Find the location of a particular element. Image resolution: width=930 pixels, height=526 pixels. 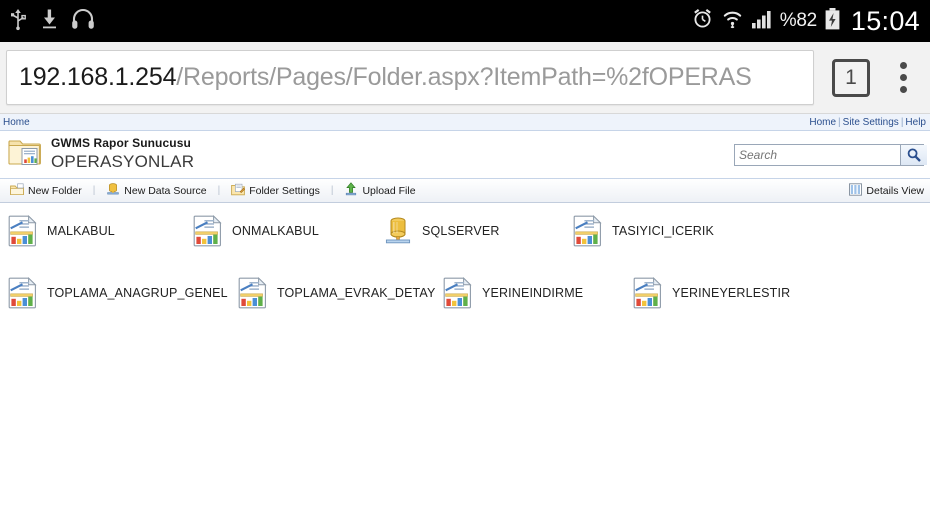

battery-charging-icon is located at coordinates (832, 21).